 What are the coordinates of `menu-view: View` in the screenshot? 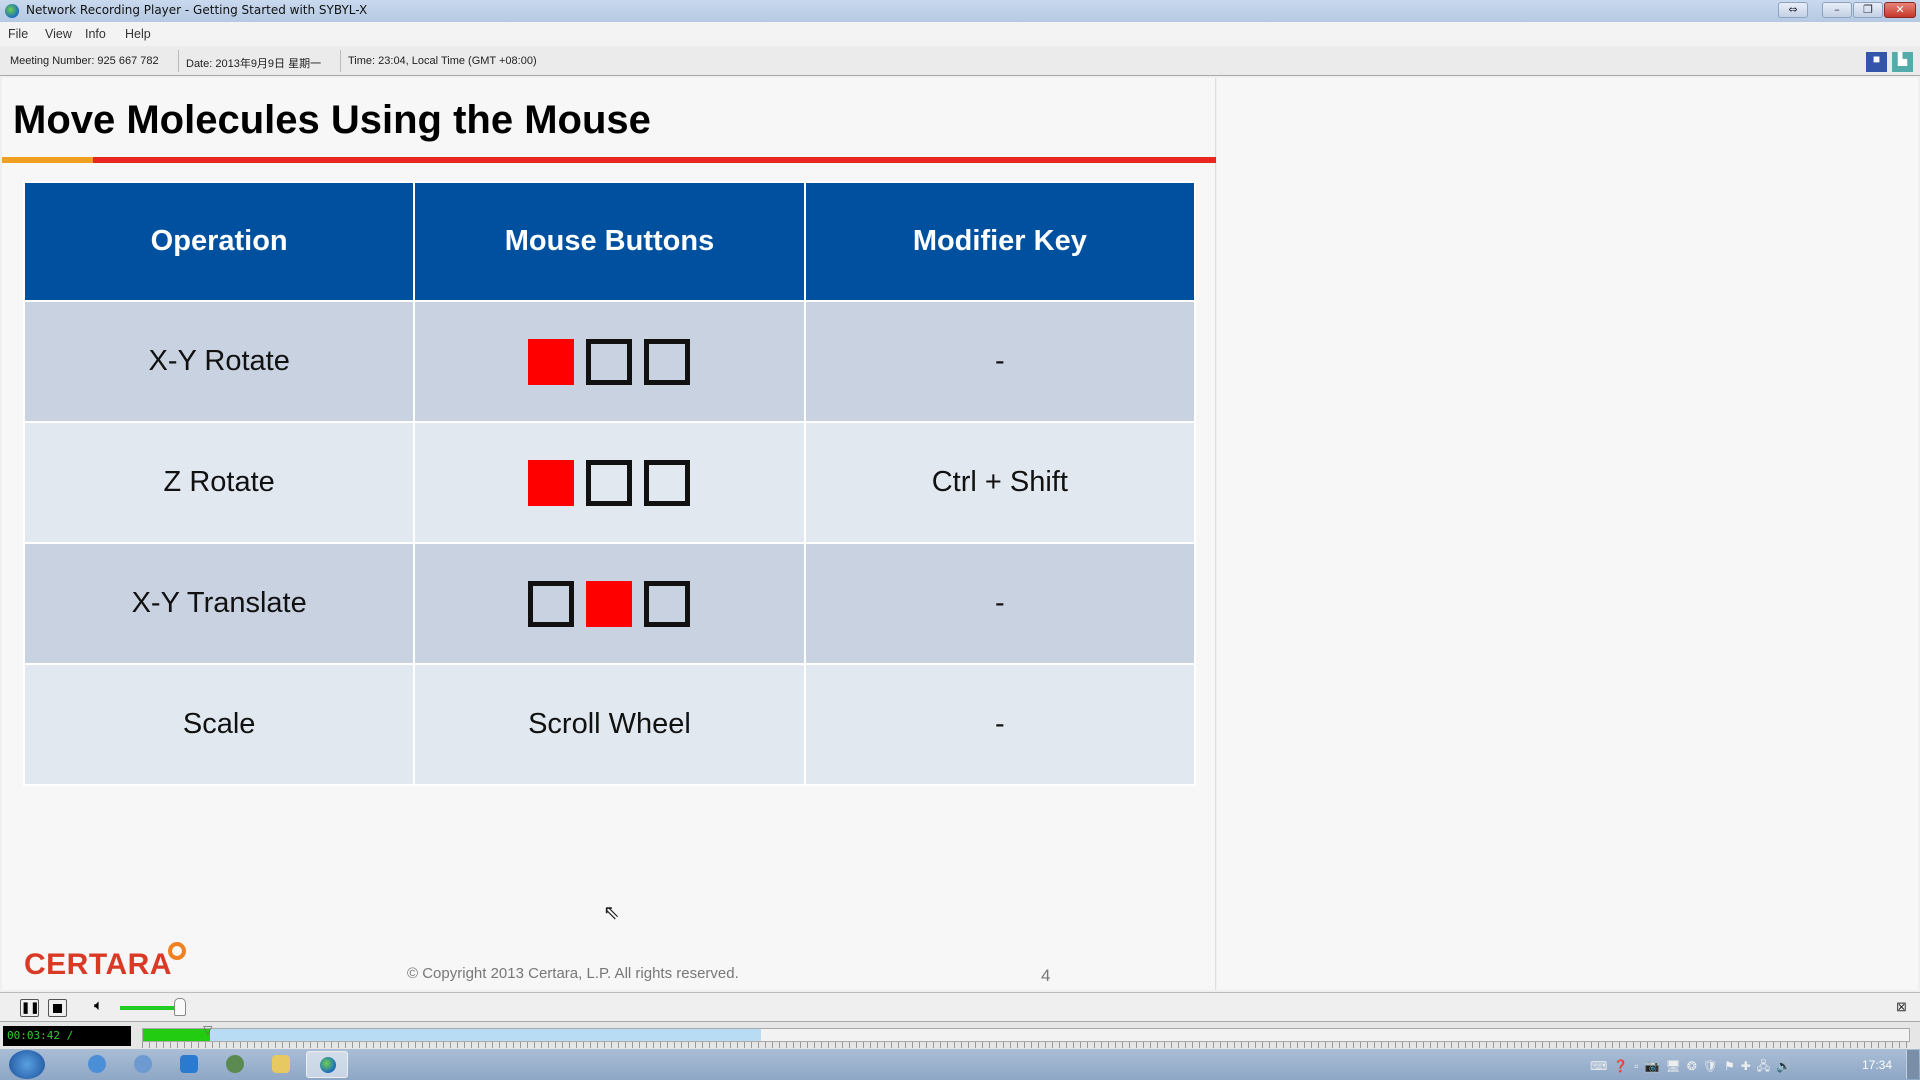 It's located at (58, 34).